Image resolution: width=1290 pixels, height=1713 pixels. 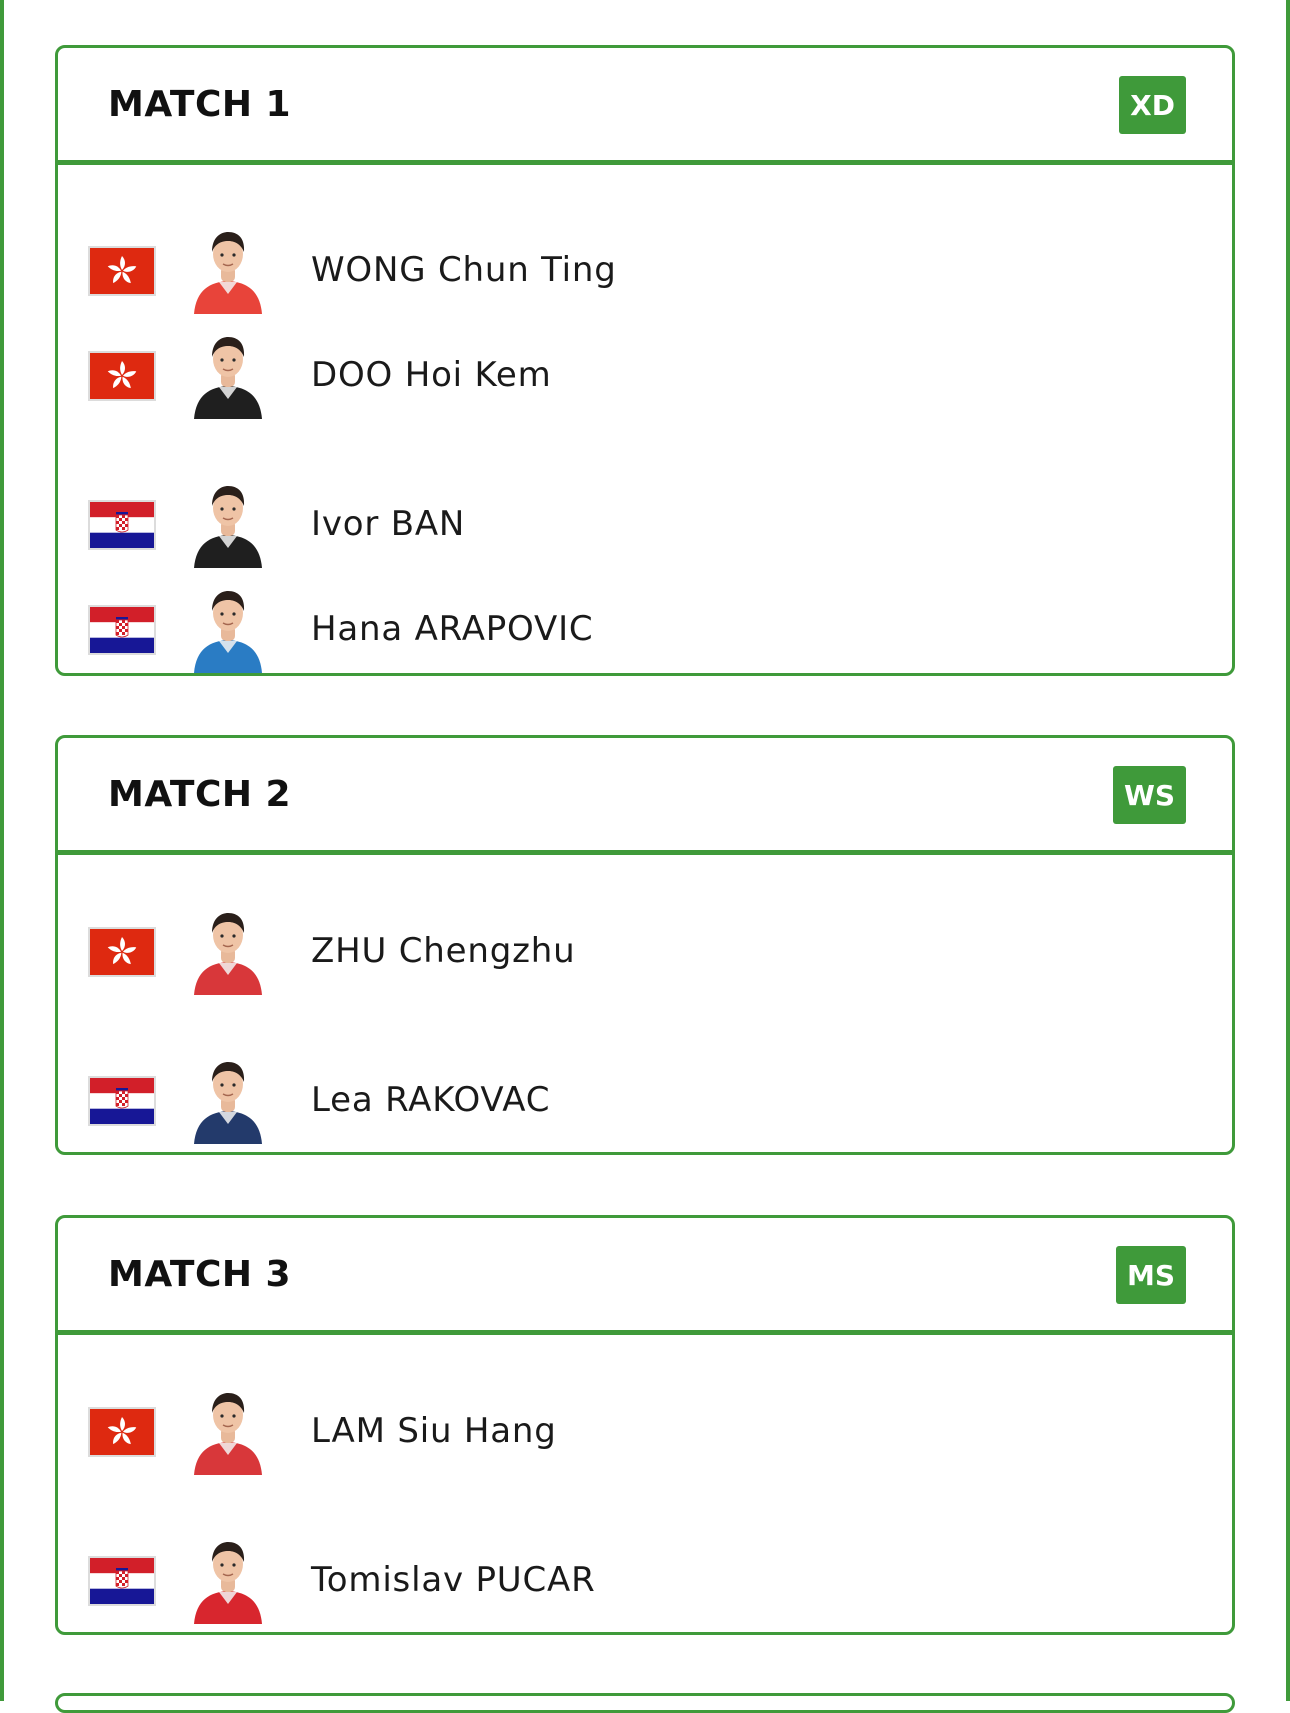 I want to click on match-title: MATCH 3, so click(x=200, y=1274).